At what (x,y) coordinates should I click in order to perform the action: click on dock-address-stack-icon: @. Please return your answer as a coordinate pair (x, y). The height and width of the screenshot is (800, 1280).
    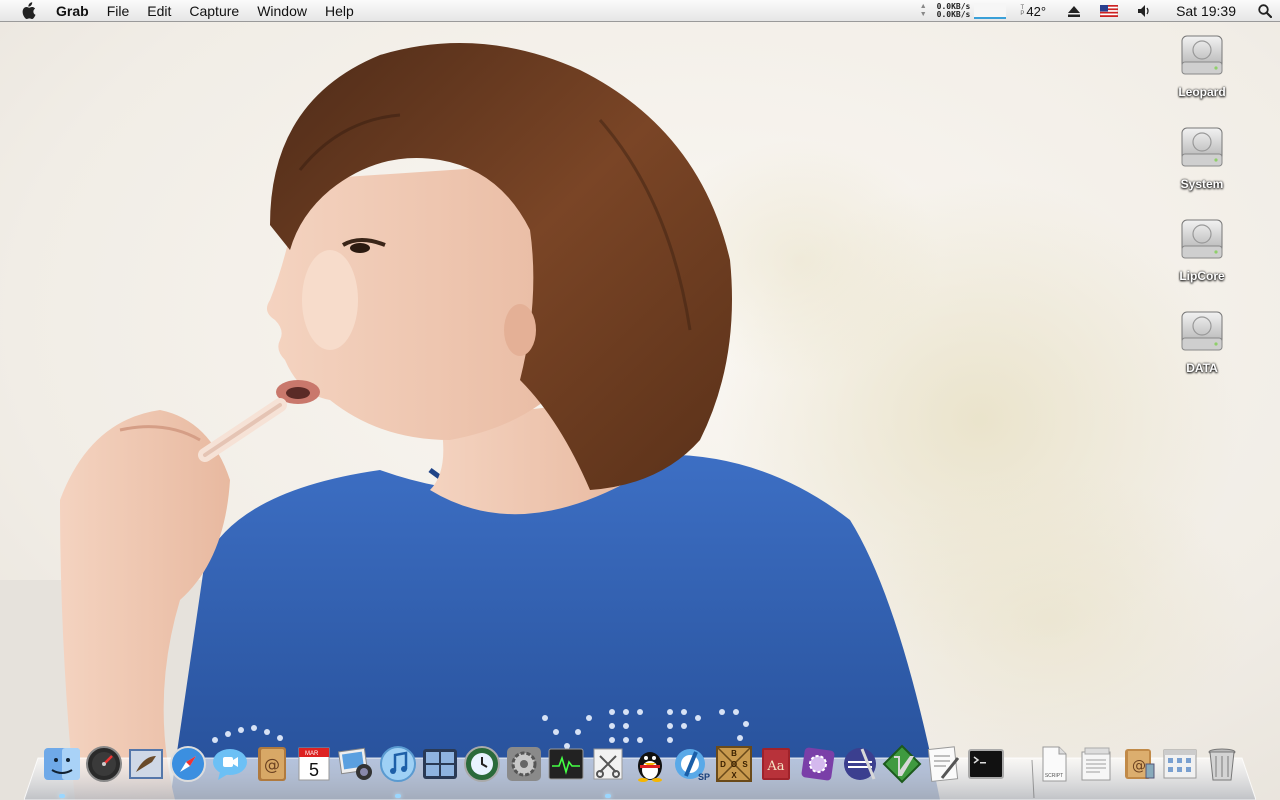
    Looking at the image, I should click on (1138, 764).